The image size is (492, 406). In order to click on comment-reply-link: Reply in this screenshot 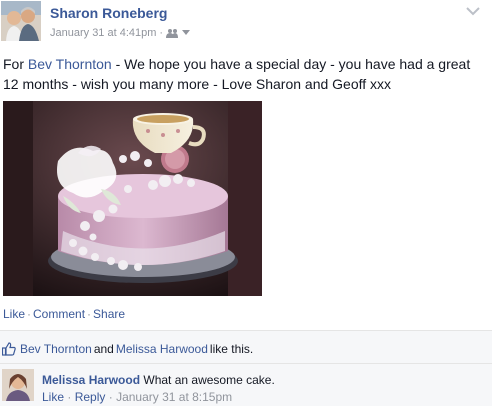, I will do `click(90, 397)`.